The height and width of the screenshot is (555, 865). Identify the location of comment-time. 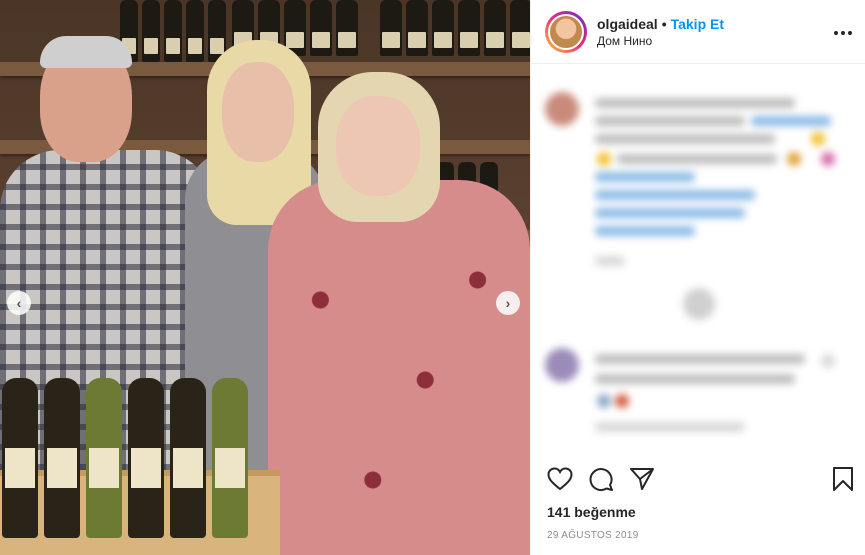
(610, 261).